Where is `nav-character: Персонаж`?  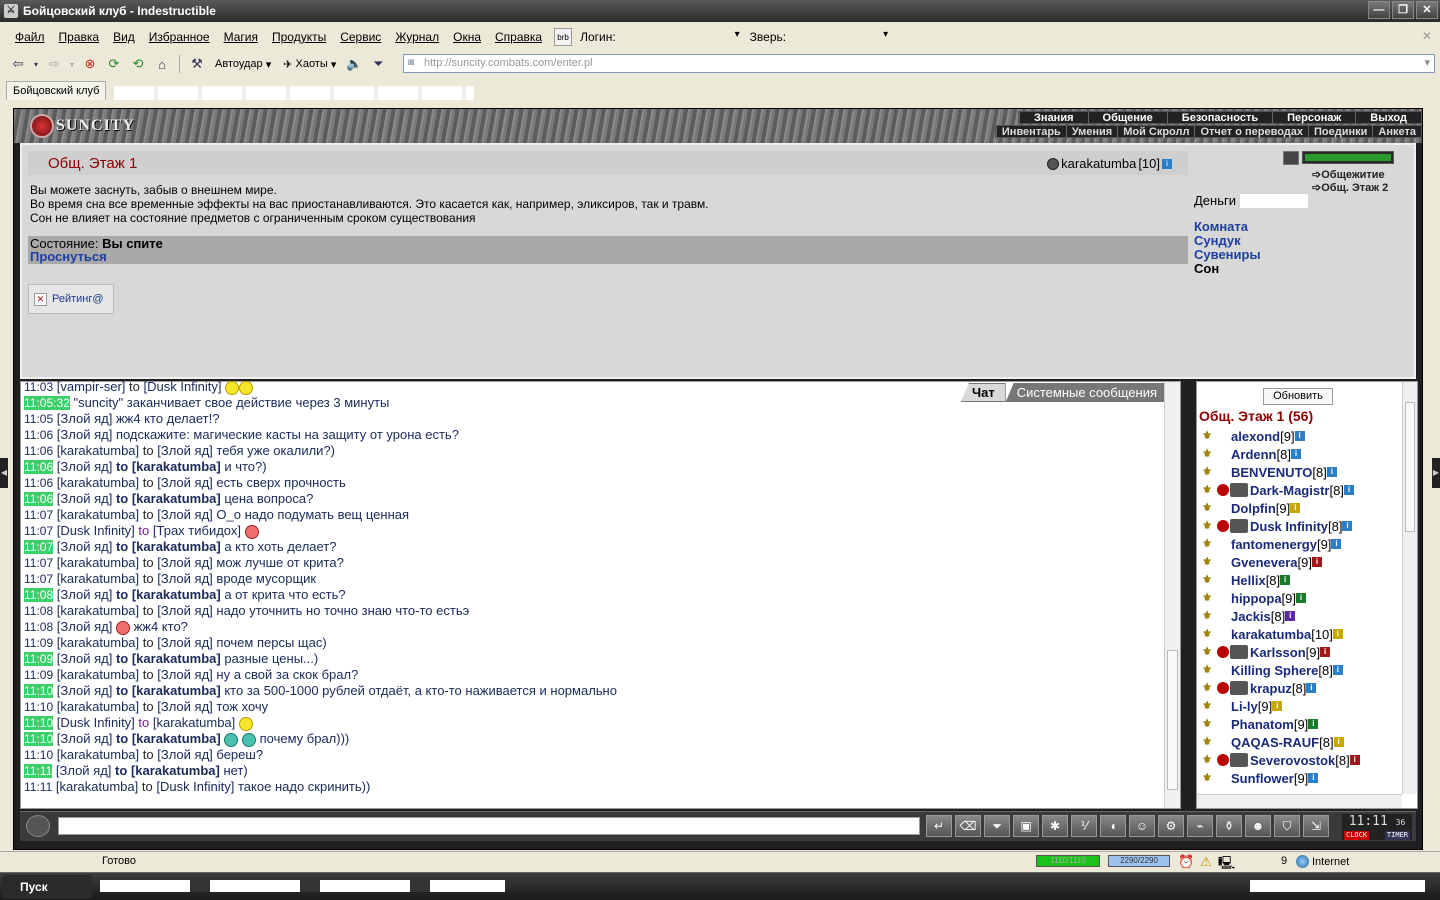
nav-character: Персонаж is located at coordinates (1313, 118).